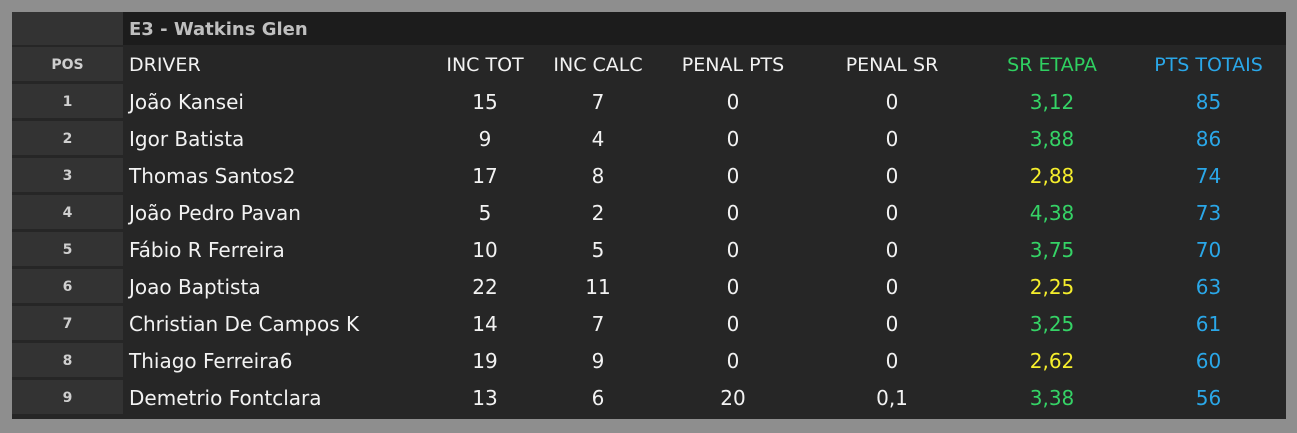  What do you see at coordinates (892, 398) in the screenshot?
I see `row-penal-sr: 0,1` at bounding box center [892, 398].